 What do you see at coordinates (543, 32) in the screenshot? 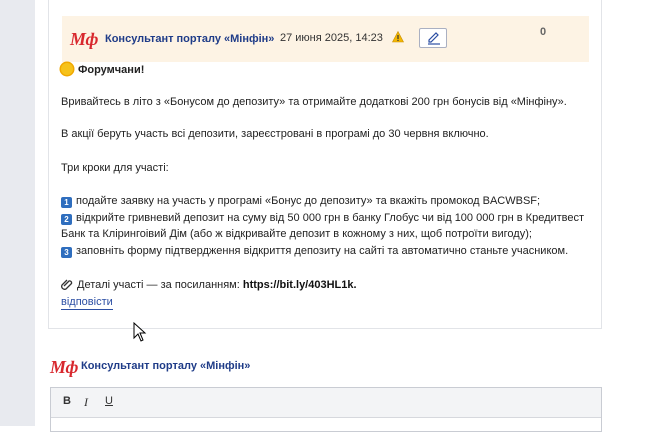
I see `post-score: 0` at bounding box center [543, 32].